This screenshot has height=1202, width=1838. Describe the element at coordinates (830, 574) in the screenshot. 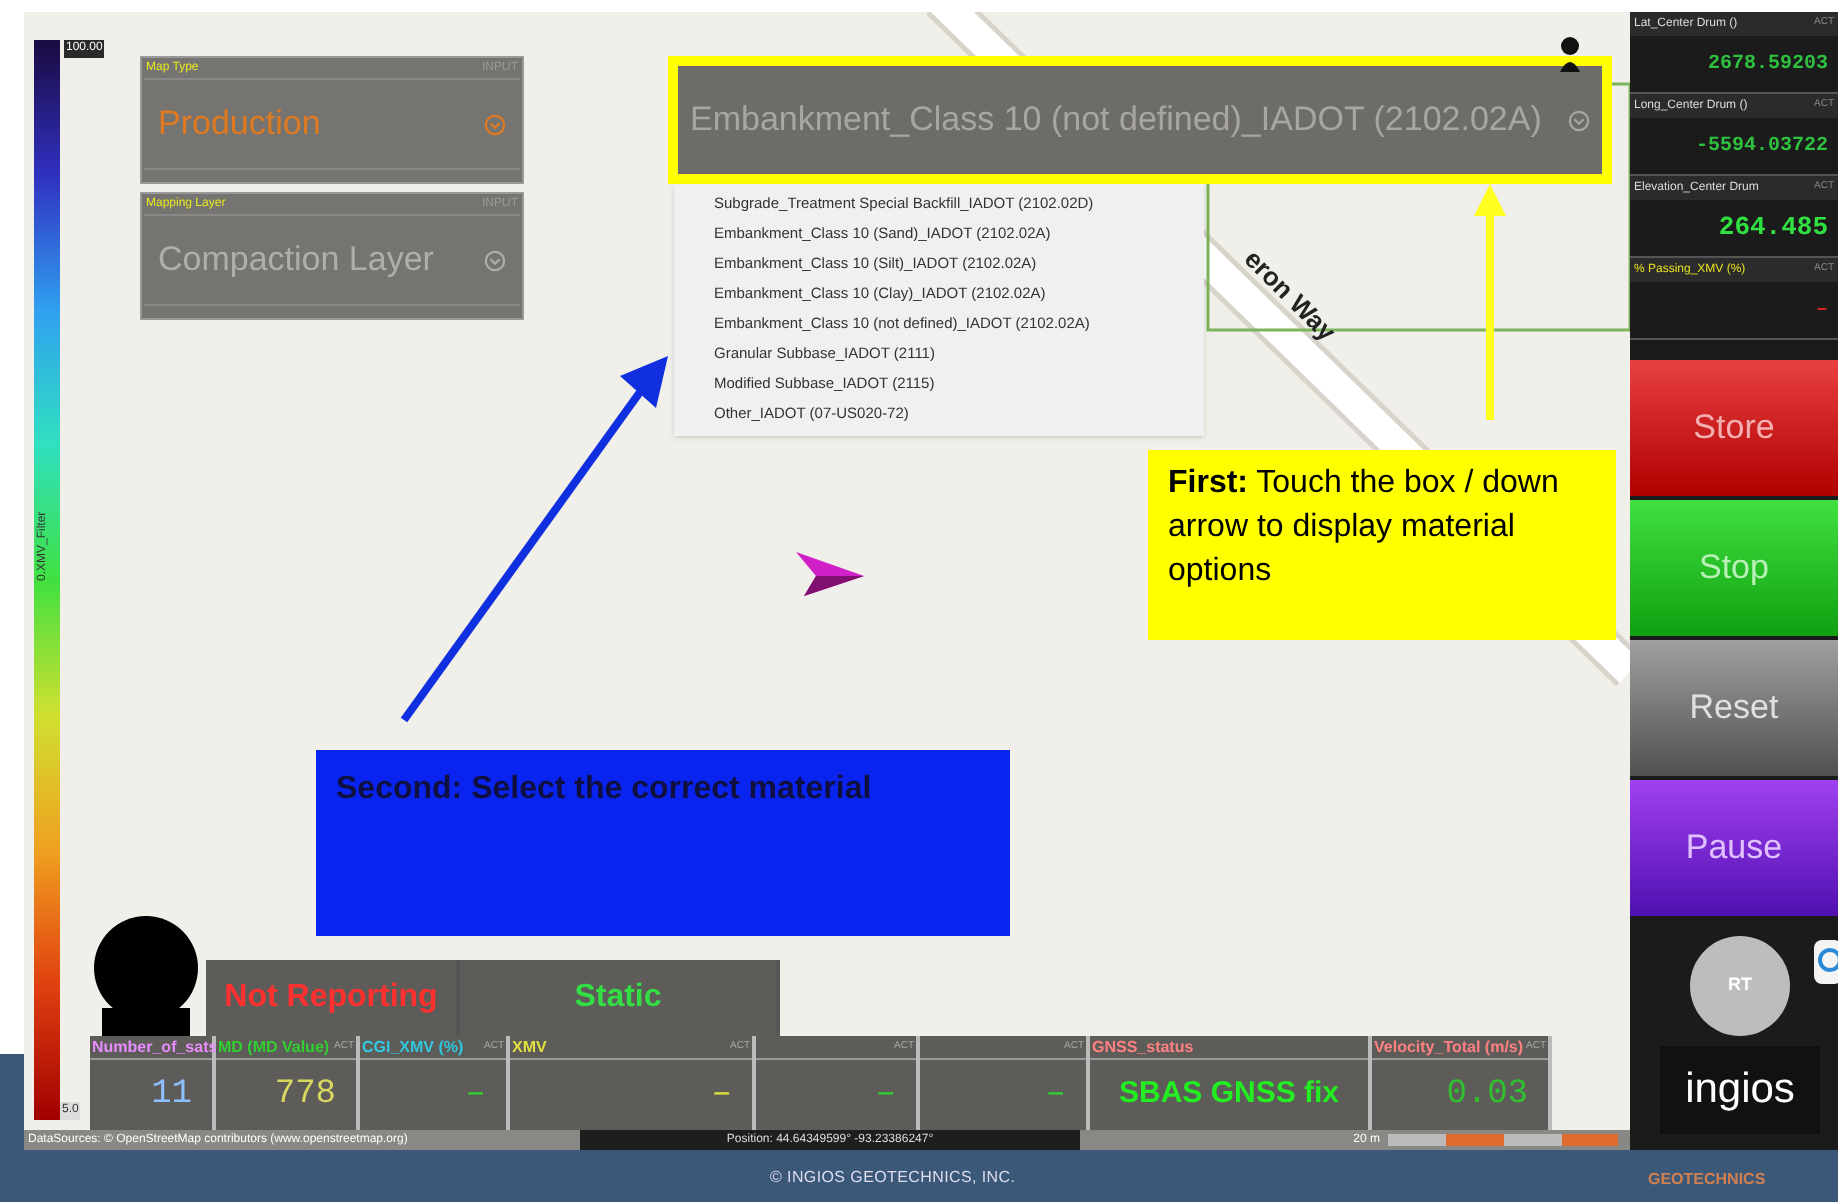

I see `cursor-arrow-icon` at that location.